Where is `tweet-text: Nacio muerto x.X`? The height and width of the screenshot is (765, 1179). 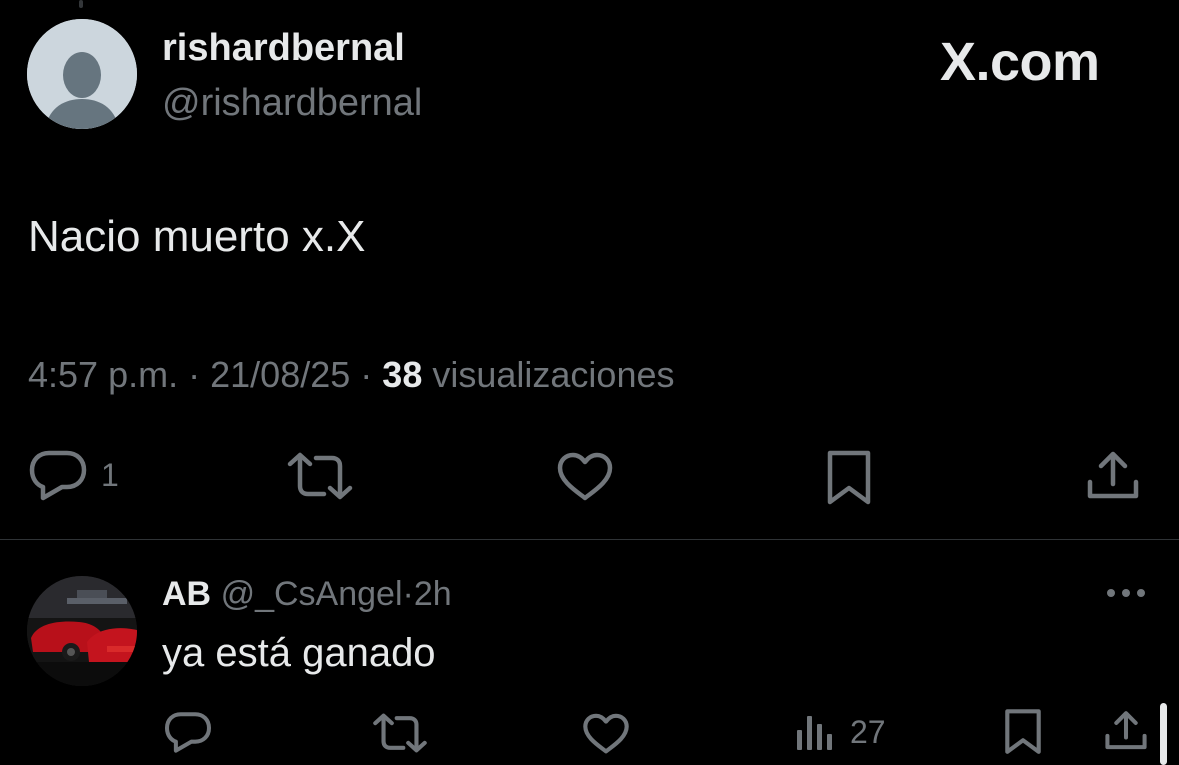
tweet-text: Nacio muerto x.X is located at coordinates (197, 236).